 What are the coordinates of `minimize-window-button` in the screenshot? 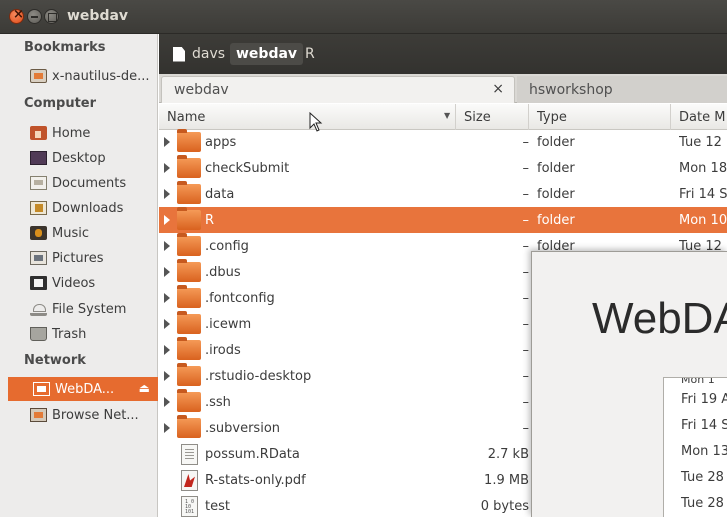 It's located at (34, 16).